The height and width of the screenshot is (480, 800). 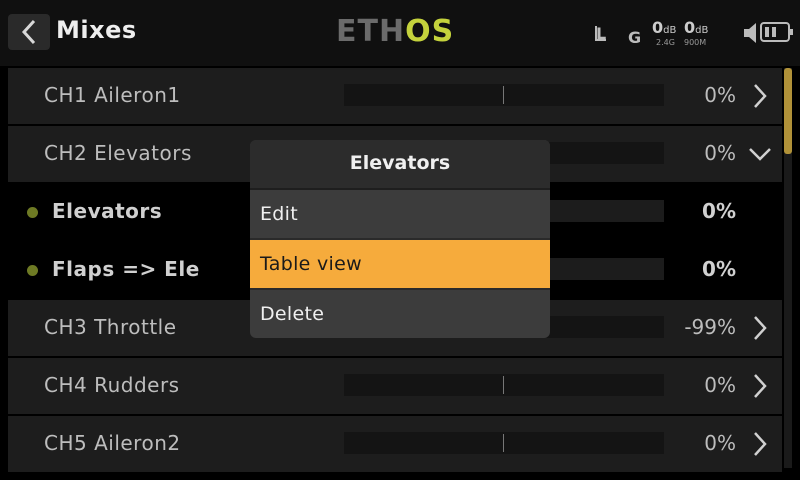 I want to click on switch-g-indicator: G, so click(x=635, y=37).